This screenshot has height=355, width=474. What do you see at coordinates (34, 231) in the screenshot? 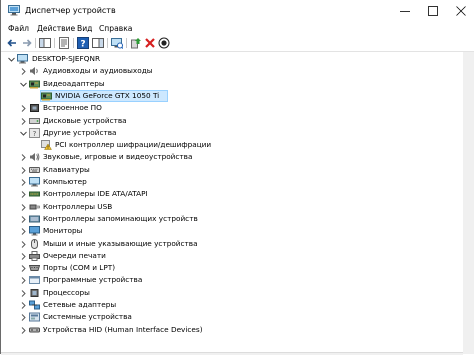
I see `monitor-icon` at bounding box center [34, 231].